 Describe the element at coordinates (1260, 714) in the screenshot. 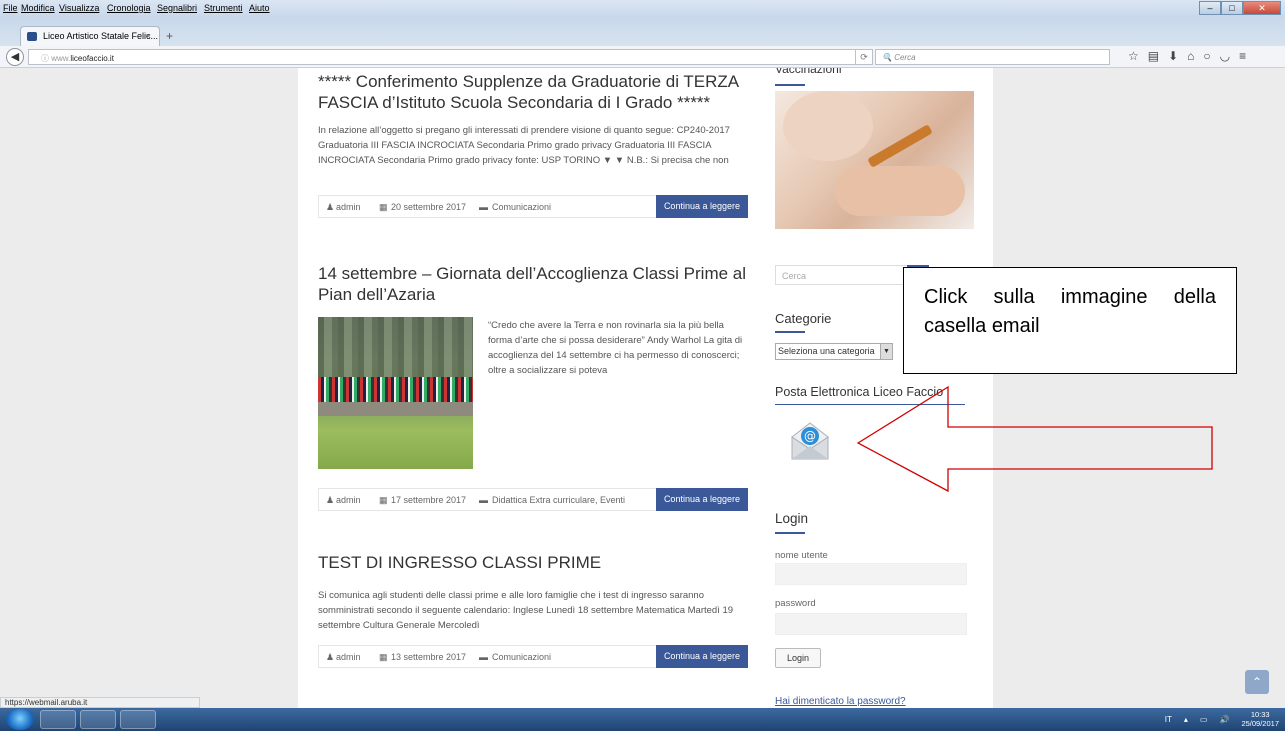

I see `clock-time: 10:33` at that location.